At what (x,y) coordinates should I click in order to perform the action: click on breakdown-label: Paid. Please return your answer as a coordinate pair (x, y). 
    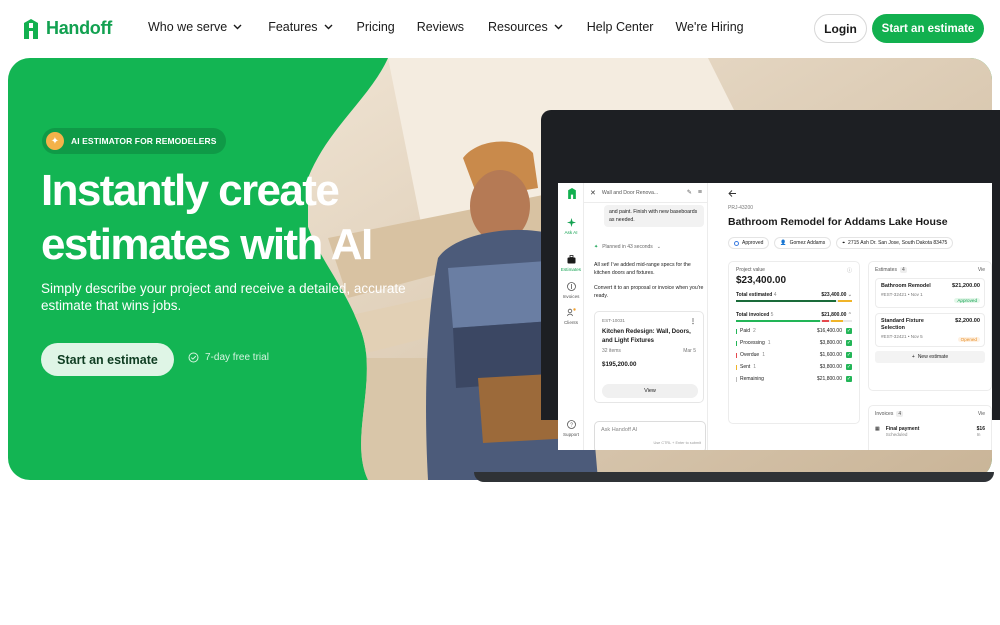
    Looking at the image, I should click on (745, 331).